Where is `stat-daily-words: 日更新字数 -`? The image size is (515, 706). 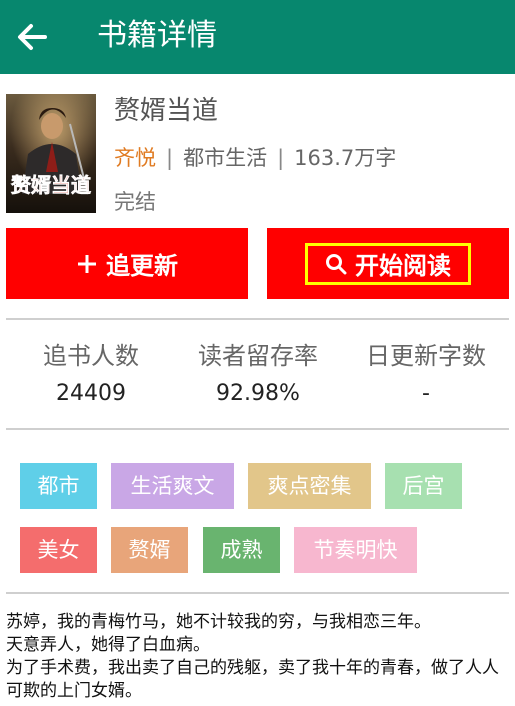
stat-daily-words: 日更新字数 - is located at coordinates (426, 375).